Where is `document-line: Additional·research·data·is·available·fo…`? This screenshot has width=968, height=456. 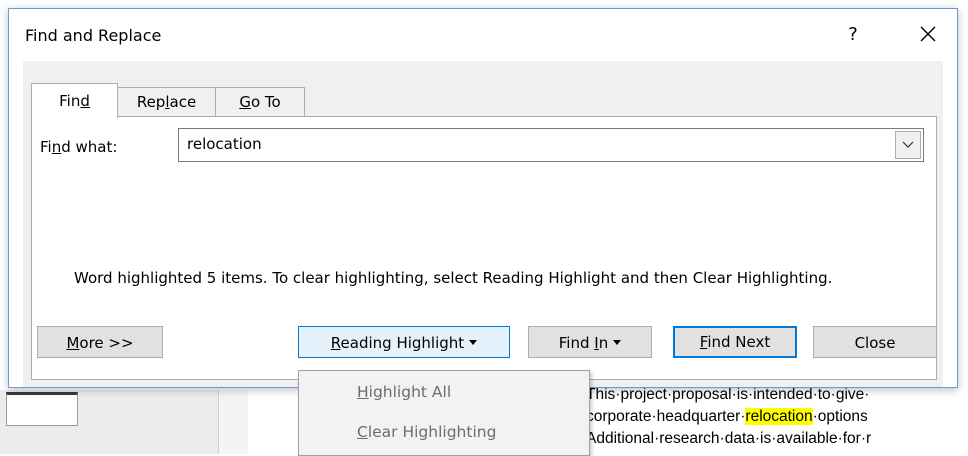 document-line: Additional·research·data·is·available·fo… is located at coordinates (729, 438).